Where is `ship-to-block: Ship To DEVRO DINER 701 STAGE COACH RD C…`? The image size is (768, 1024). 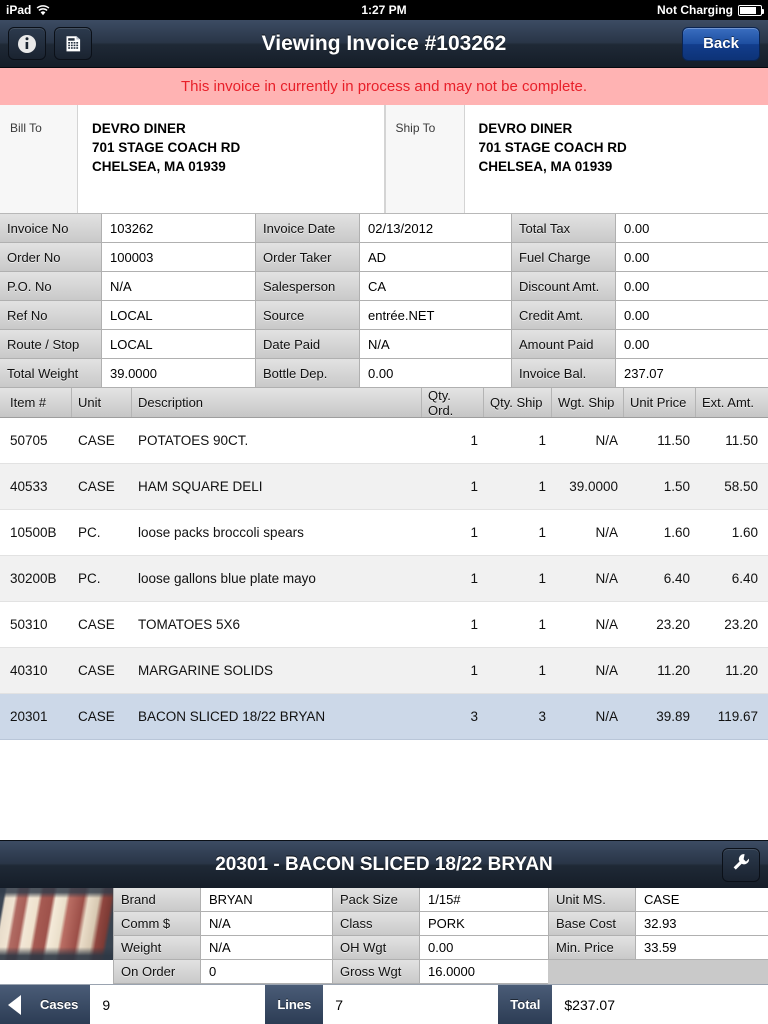 ship-to-block: Ship To DEVRO DINER 701 STAGE COACH RD C… is located at coordinates (576, 159).